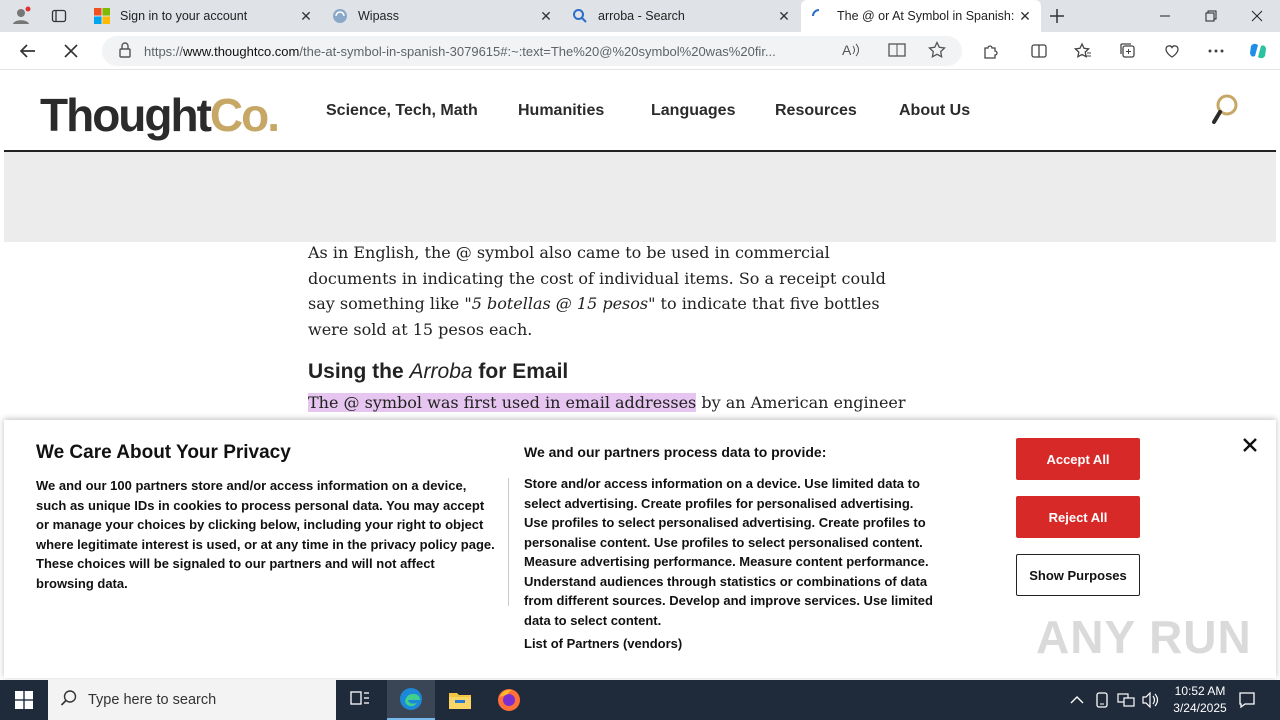 The width and height of the screenshot is (1280, 720). What do you see at coordinates (163, 452) in the screenshot?
I see `consent-title: We Care About Your Privacy` at bounding box center [163, 452].